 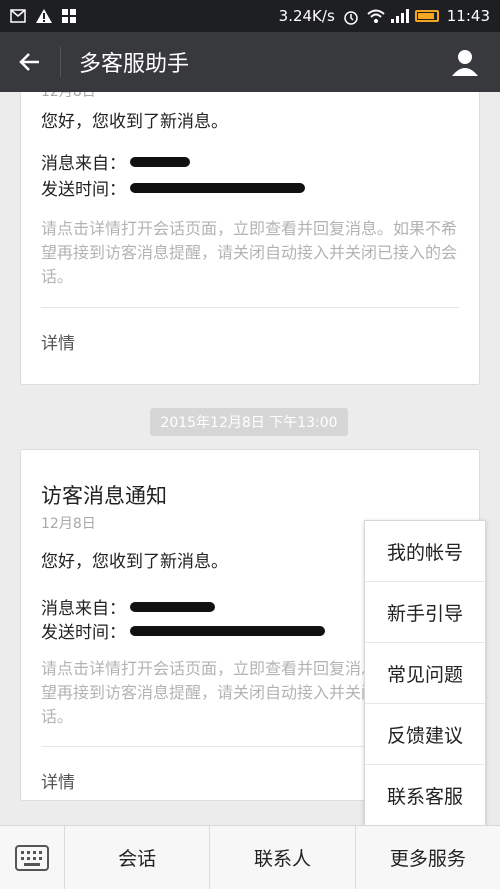 What do you see at coordinates (70, 16) in the screenshot?
I see `apps-icon` at bounding box center [70, 16].